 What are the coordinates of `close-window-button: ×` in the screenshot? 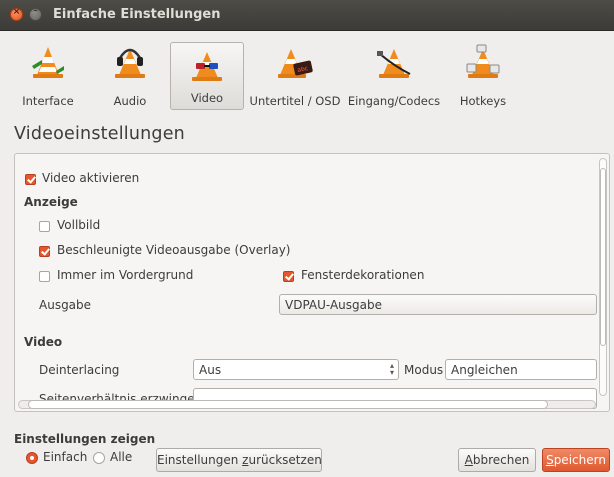 It's located at (16, 14).